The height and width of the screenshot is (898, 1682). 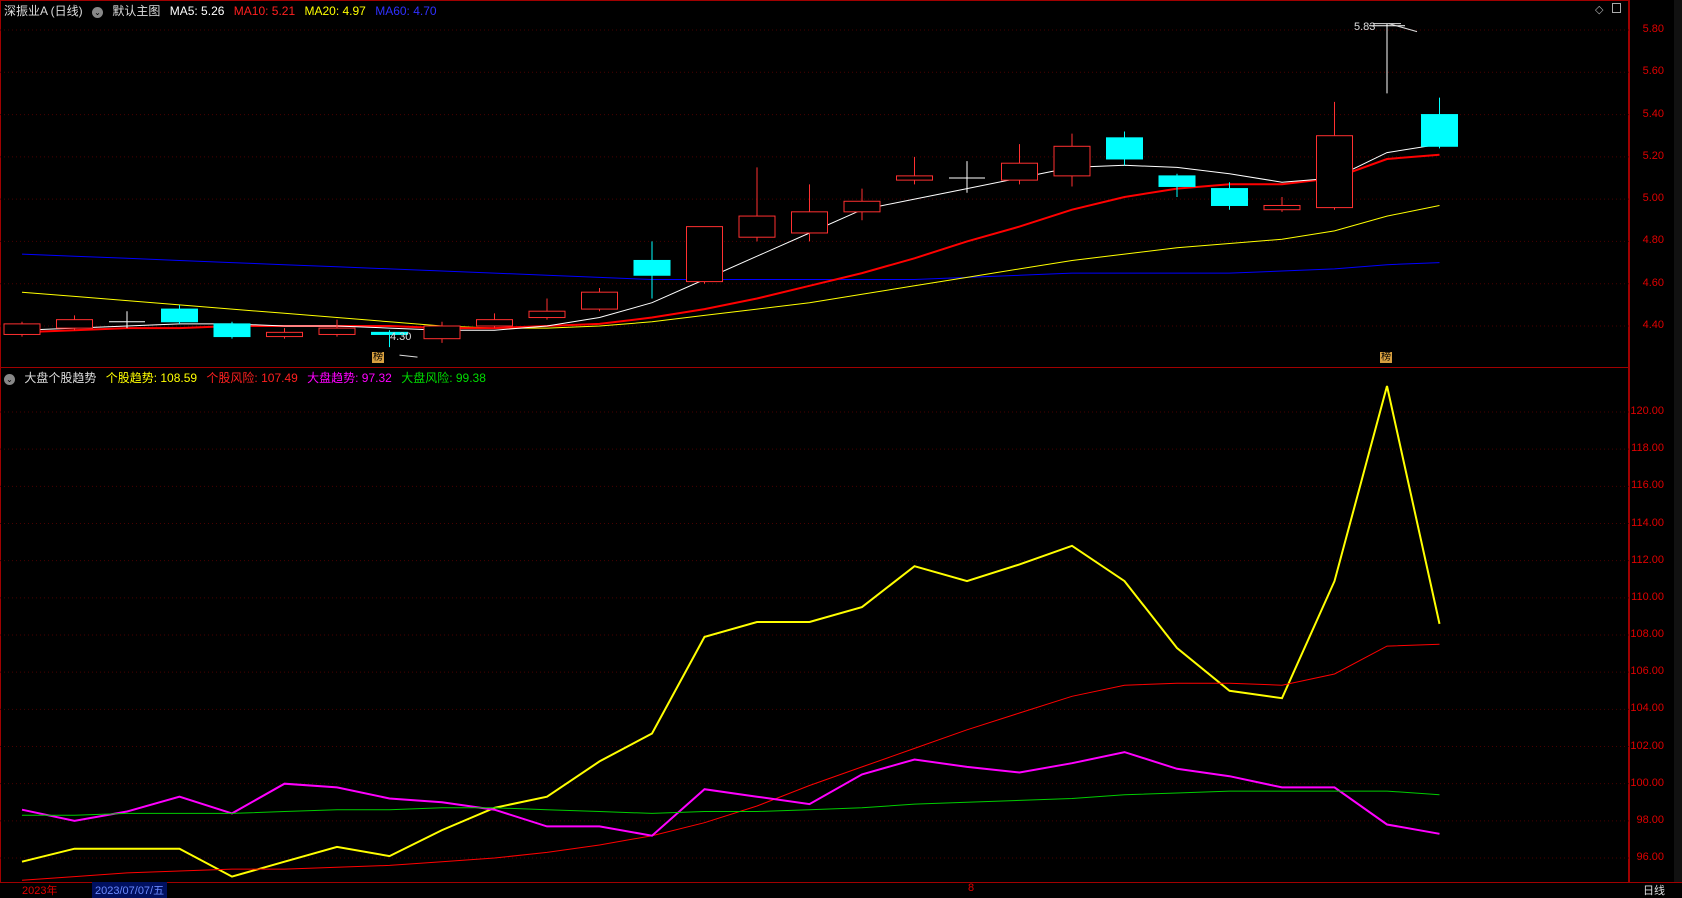 What do you see at coordinates (1365, 27) in the screenshot?
I see `high-price-label: 5.83` at bounding box center [1365, 27].